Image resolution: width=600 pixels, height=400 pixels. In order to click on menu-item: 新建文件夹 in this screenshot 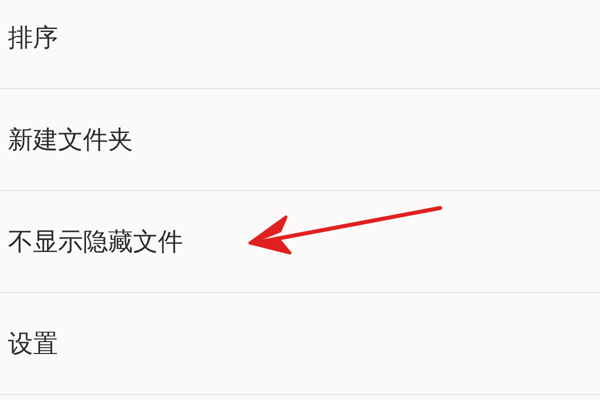, I will do `click(70, 139)`.